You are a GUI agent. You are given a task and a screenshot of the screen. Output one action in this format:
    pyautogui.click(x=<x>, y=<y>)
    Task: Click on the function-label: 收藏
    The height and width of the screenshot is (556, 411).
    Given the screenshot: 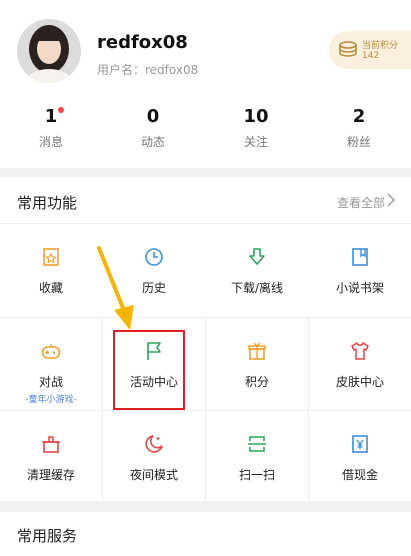 What is the action you would take?
    pyautogui.click(x=50, y=288)
    